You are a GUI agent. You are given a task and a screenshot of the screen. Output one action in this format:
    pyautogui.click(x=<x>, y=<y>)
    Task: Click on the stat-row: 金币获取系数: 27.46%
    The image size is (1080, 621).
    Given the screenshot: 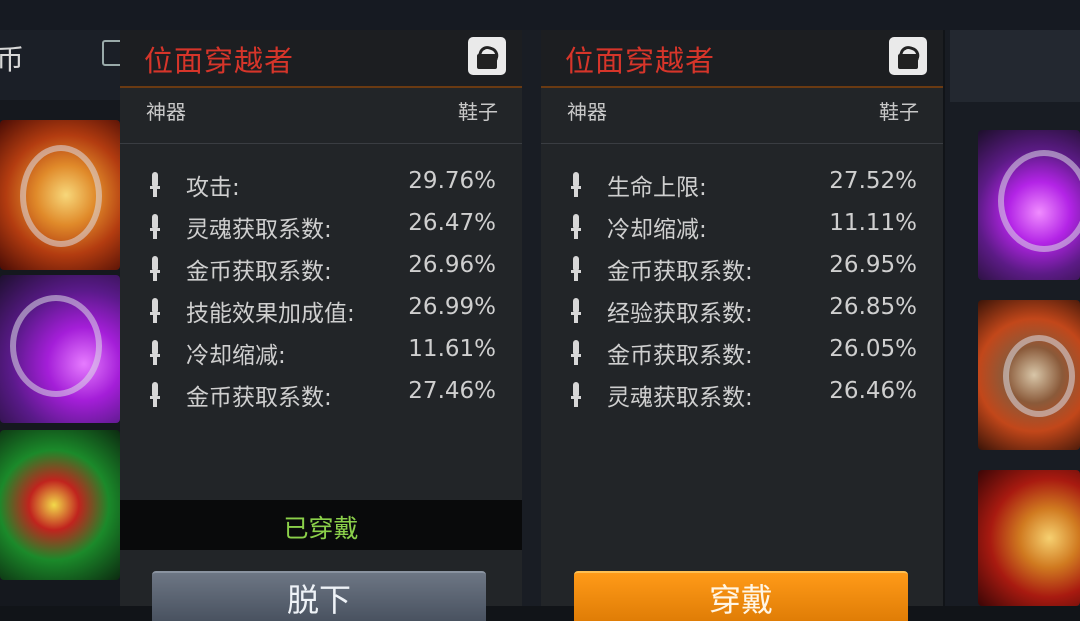 What is the action you would take?
    pyautogui.click(x=321, y=397)
    